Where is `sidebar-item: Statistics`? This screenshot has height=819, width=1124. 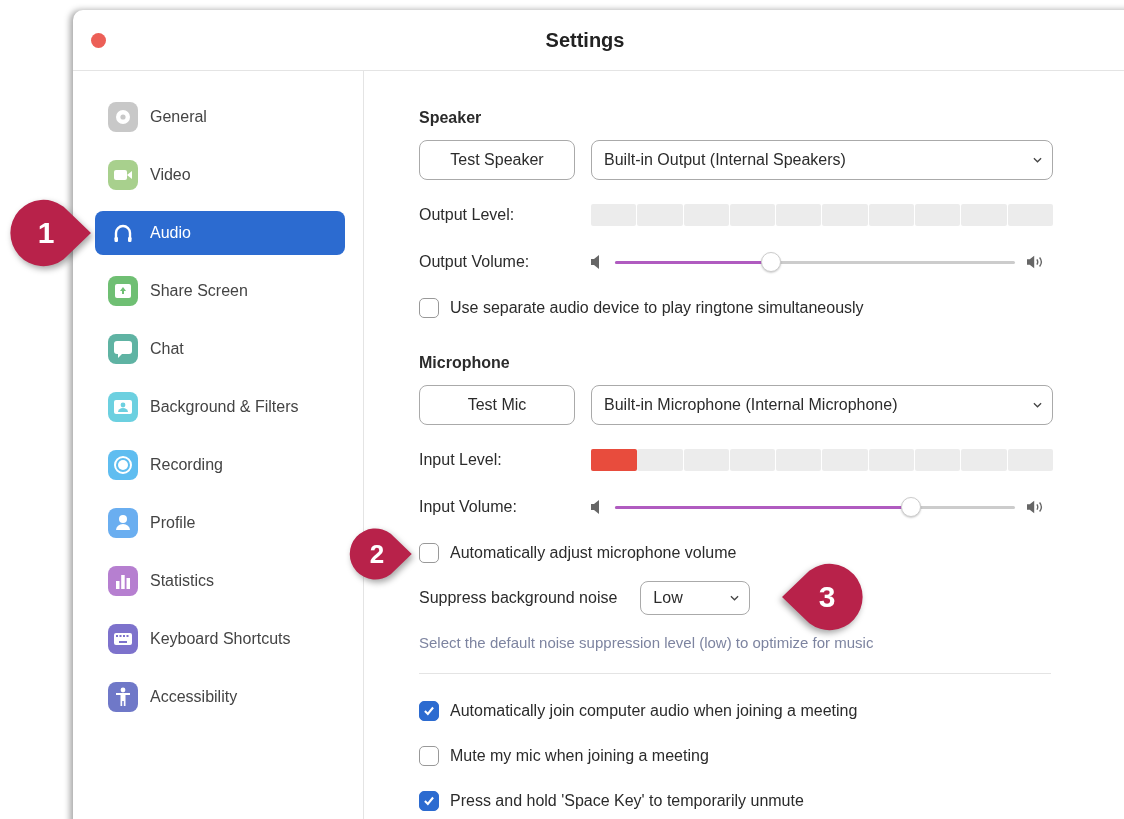
sidebar-item: Statistics is located at coordinates (220, 581).